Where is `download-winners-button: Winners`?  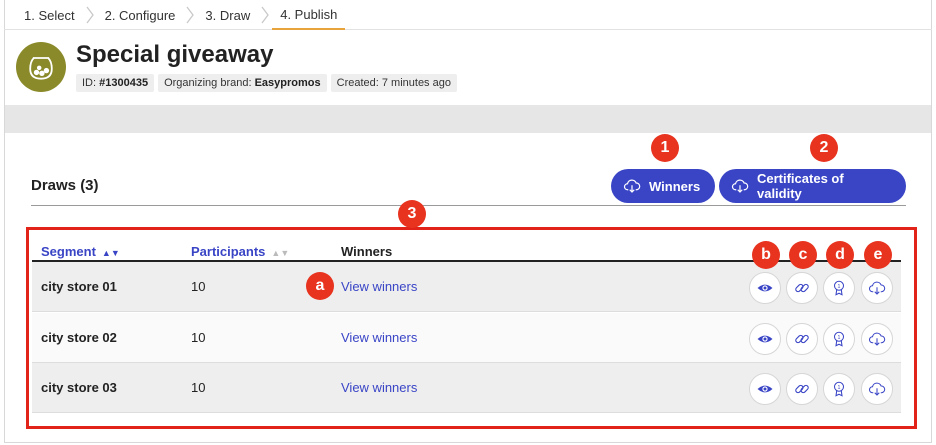
download-winners-button: Winners is located at coordinates (663, 186).